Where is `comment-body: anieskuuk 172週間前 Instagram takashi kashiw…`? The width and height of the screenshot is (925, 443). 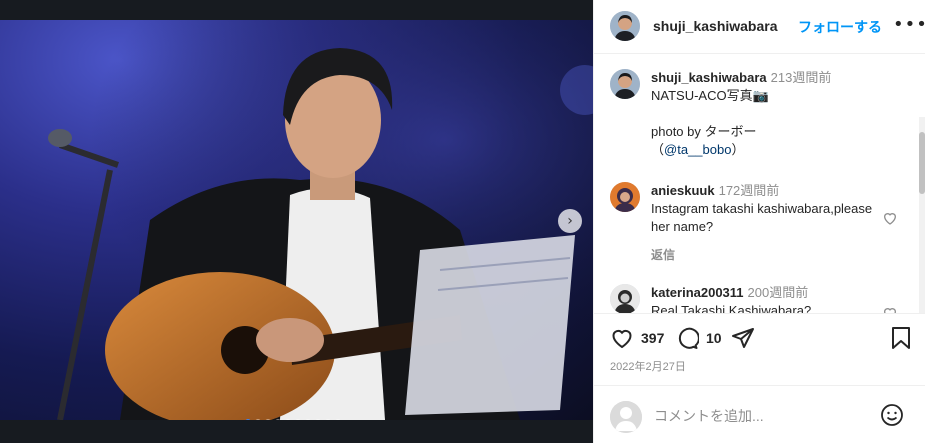
comment-body: anieskuuk 172週間前 Instagram takashi kashiw… is located at coordinates (771, 223).